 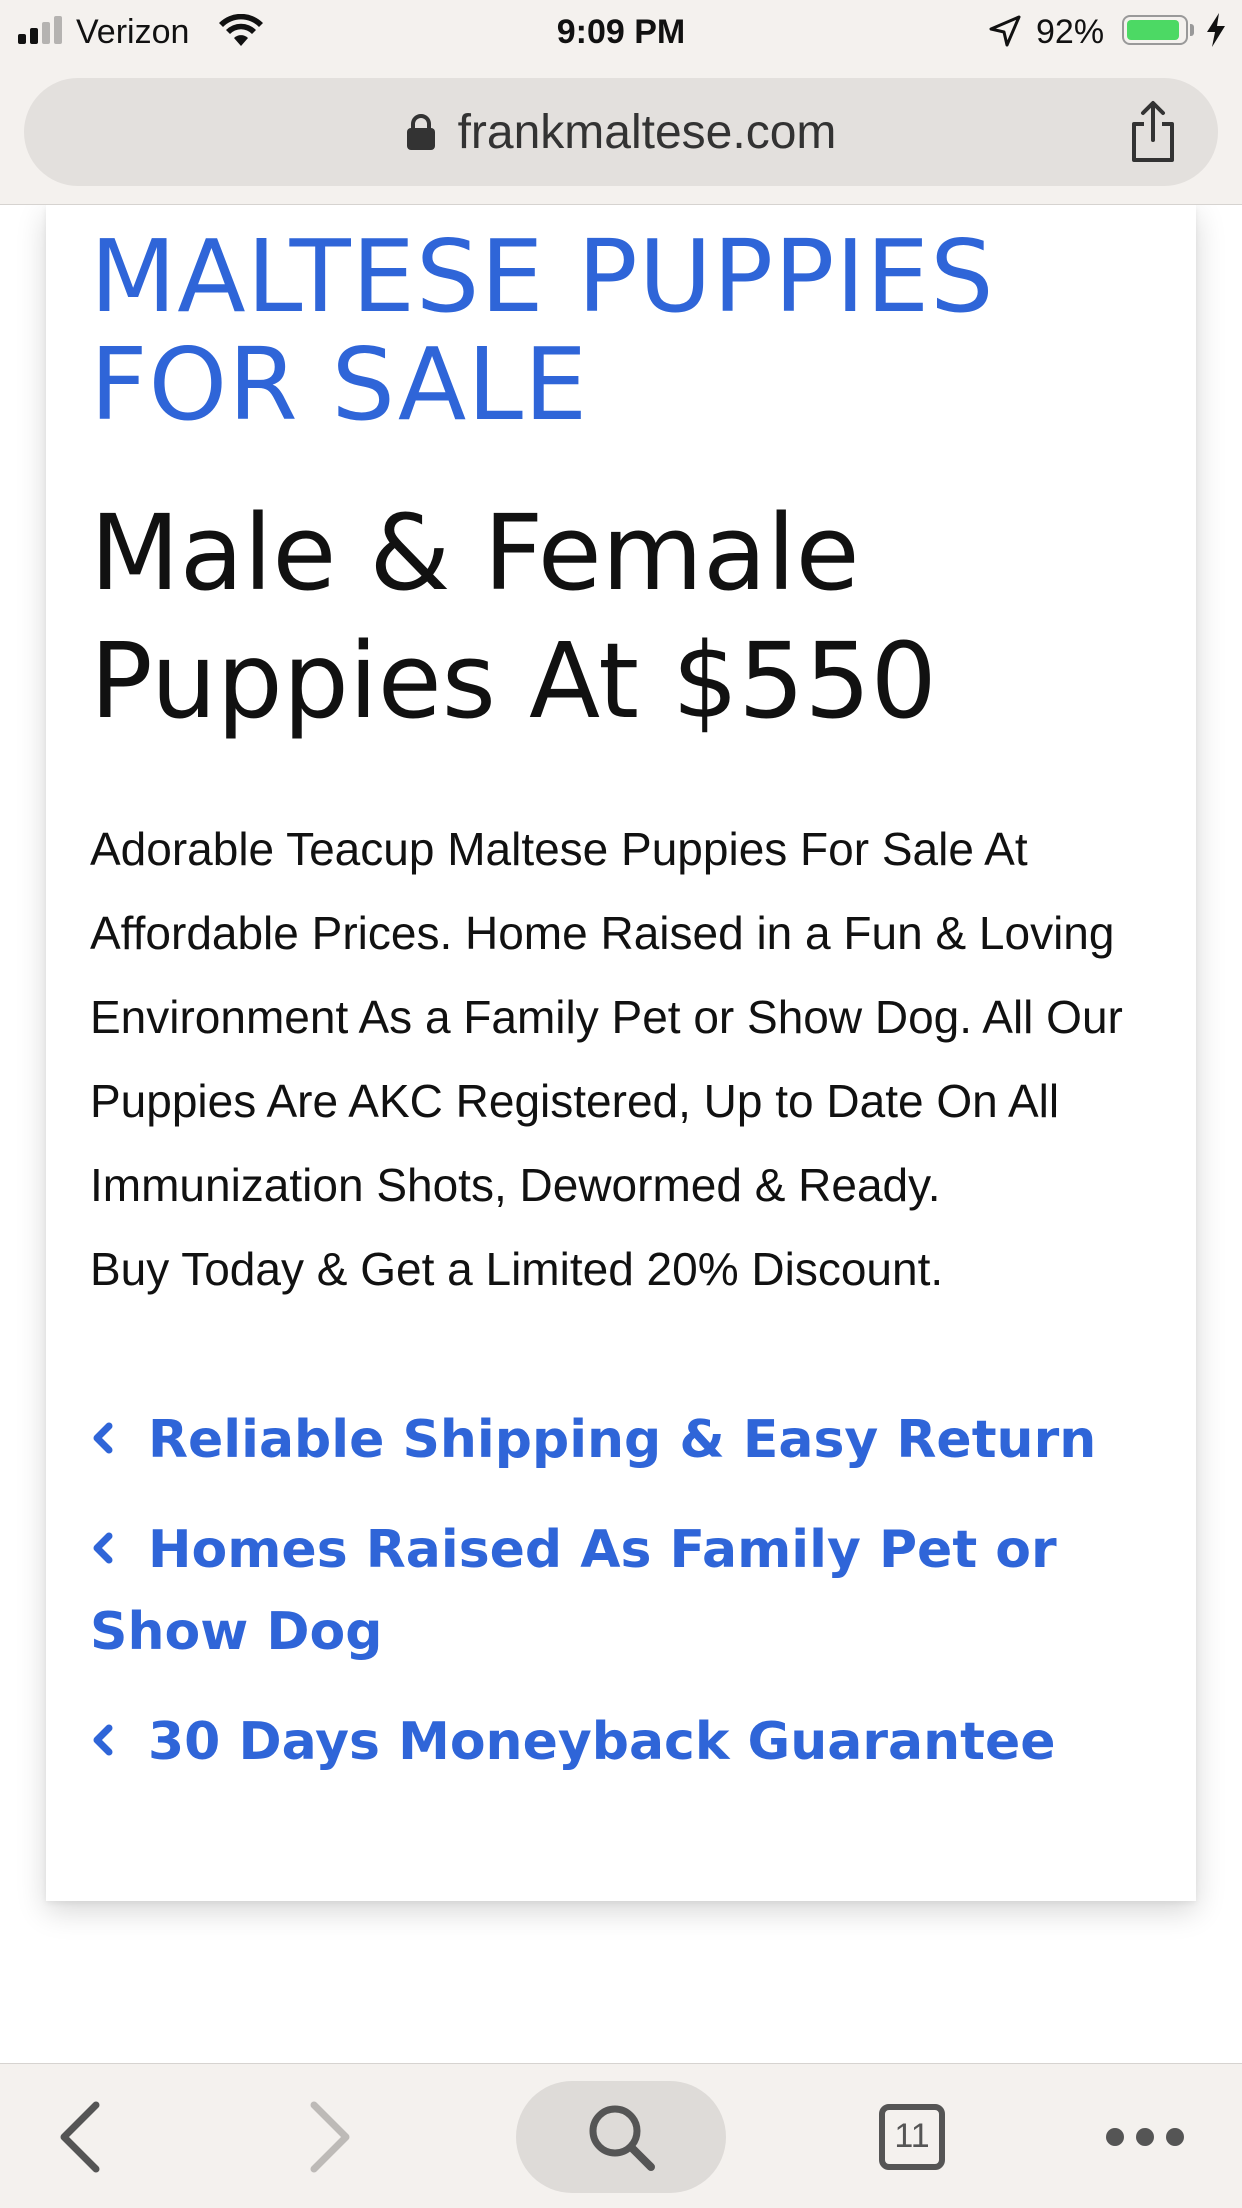 I want to click on feature-label: Reliable Shipping & Easy Return, so click(x=622, y=1440).